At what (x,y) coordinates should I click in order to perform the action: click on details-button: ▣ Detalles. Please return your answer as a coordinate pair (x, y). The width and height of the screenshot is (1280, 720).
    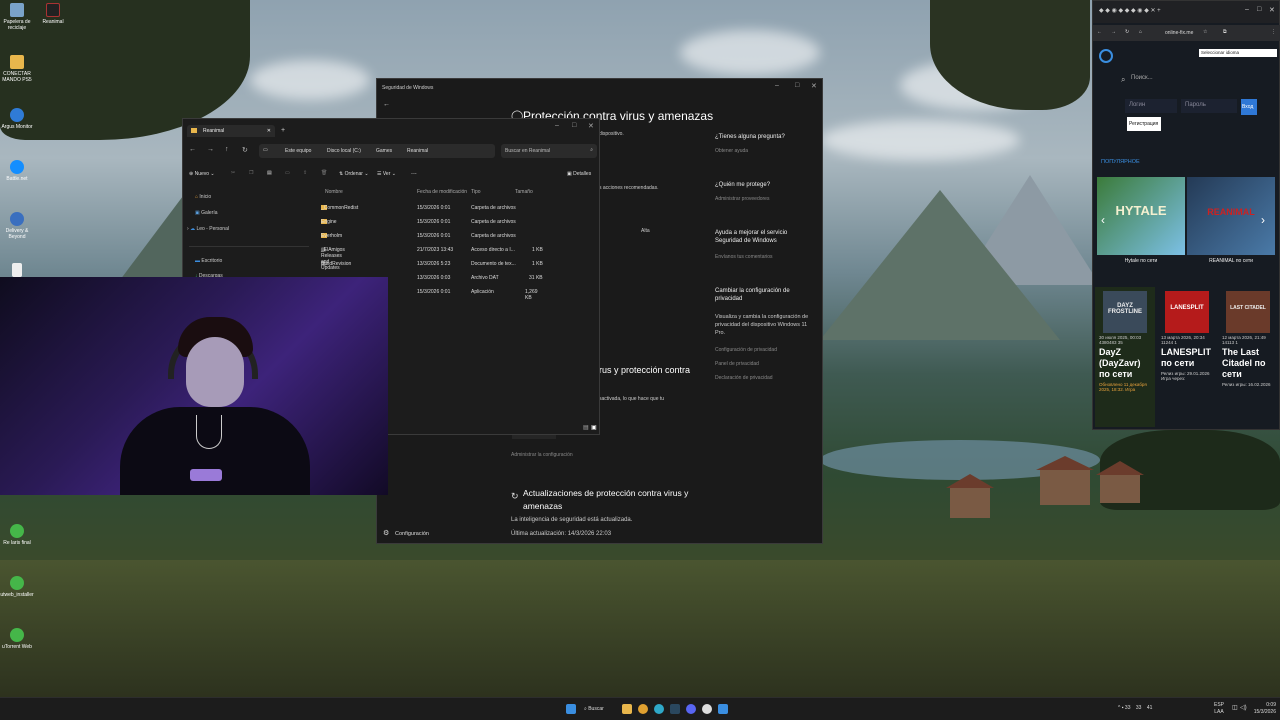
    Looking at the image, I should click on (579, 174).